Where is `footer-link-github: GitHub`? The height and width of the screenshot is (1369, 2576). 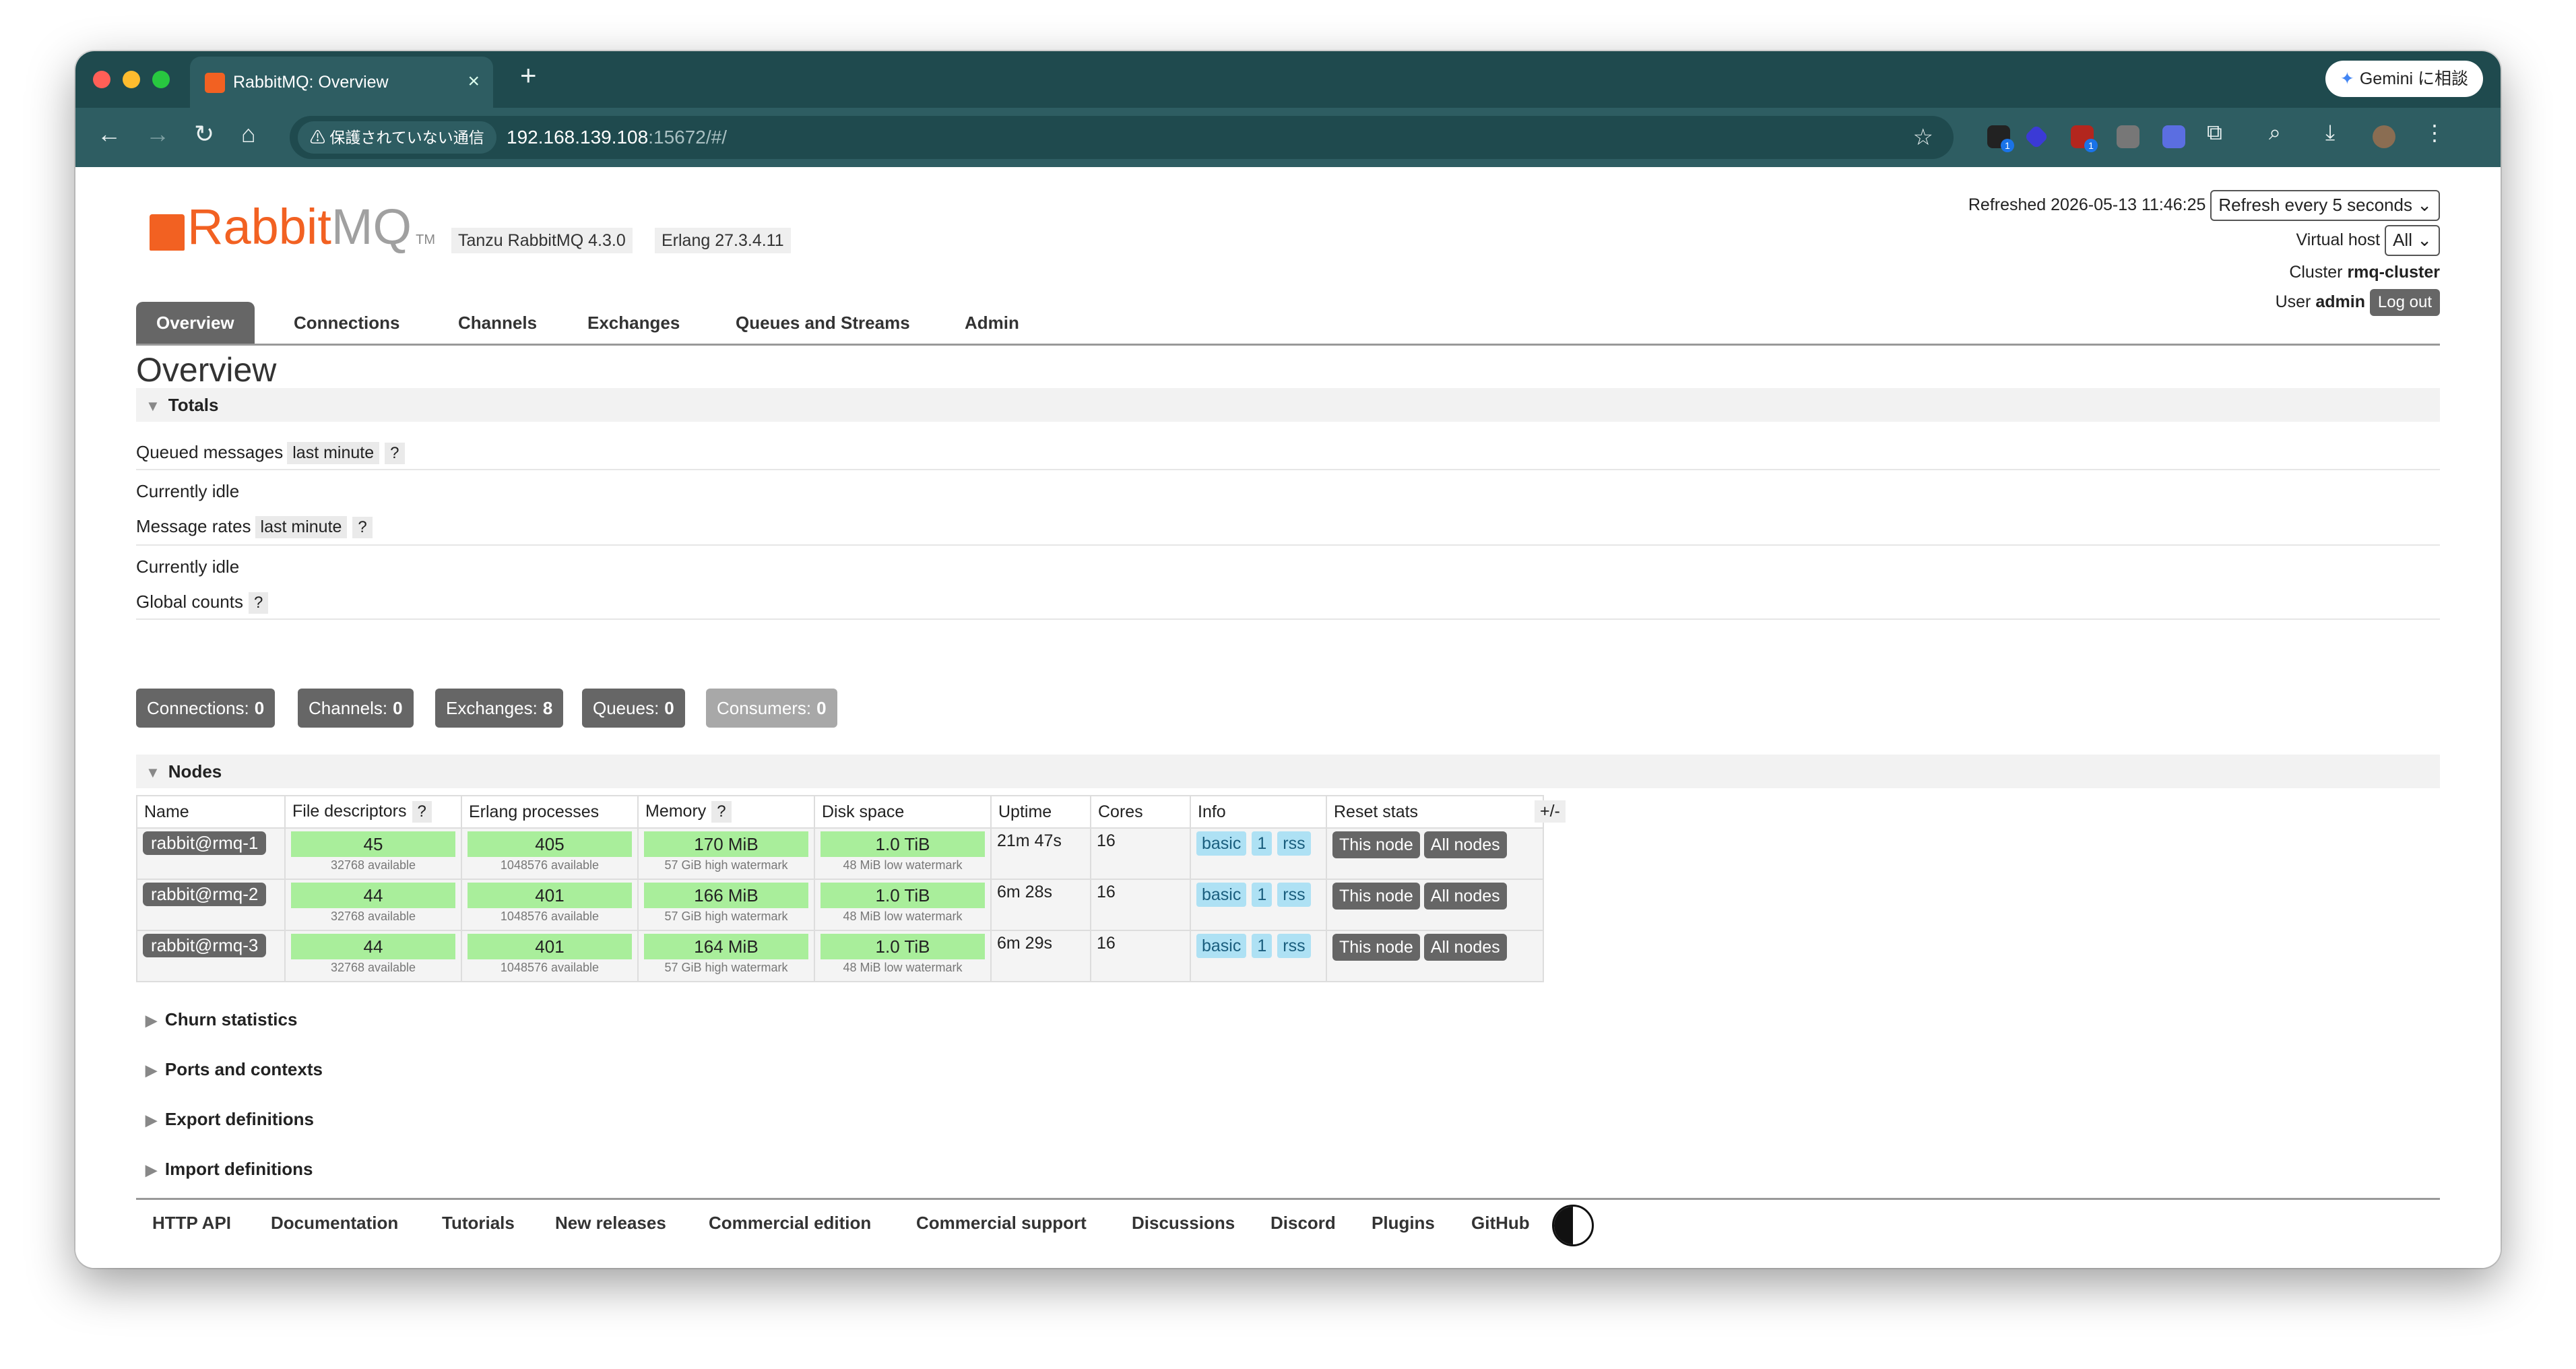 footer-link-github: GitHub is located at coordinates (1500, 1223).